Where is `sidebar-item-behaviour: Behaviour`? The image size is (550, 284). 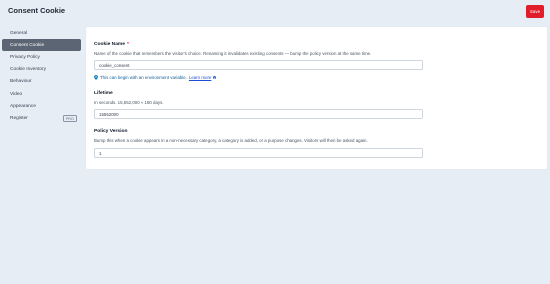 sidebar-item-behaviour: Behaviour is located at coordinates (41, 82).